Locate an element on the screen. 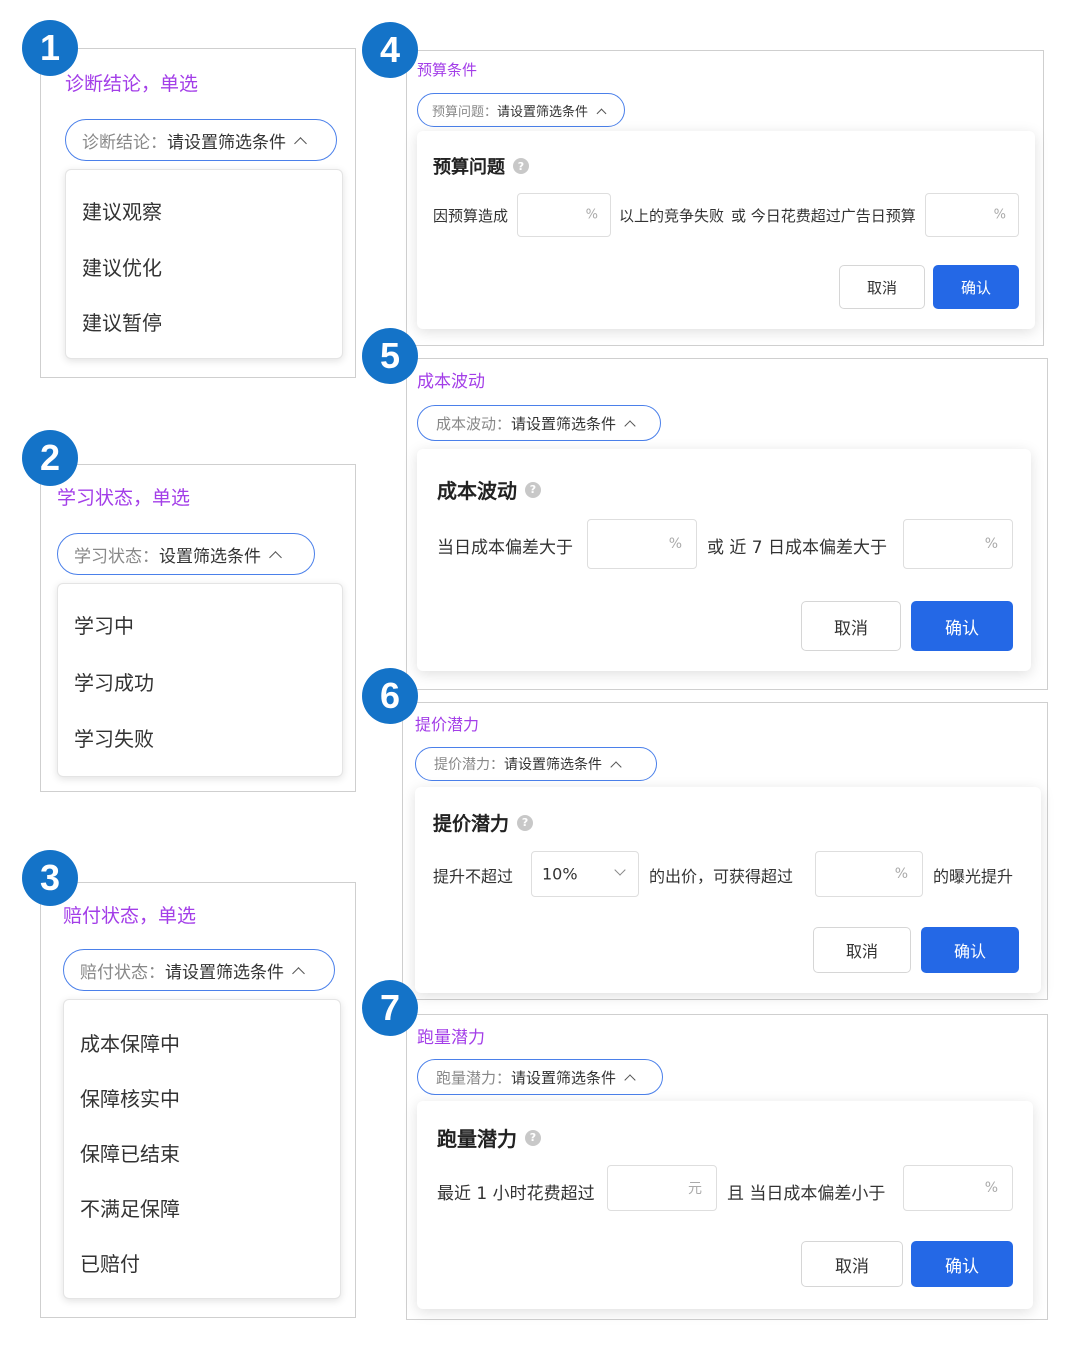 The height and width of the screenshot is (1346, 1070). chevron-down-icon is located at coordinates (620, 870).